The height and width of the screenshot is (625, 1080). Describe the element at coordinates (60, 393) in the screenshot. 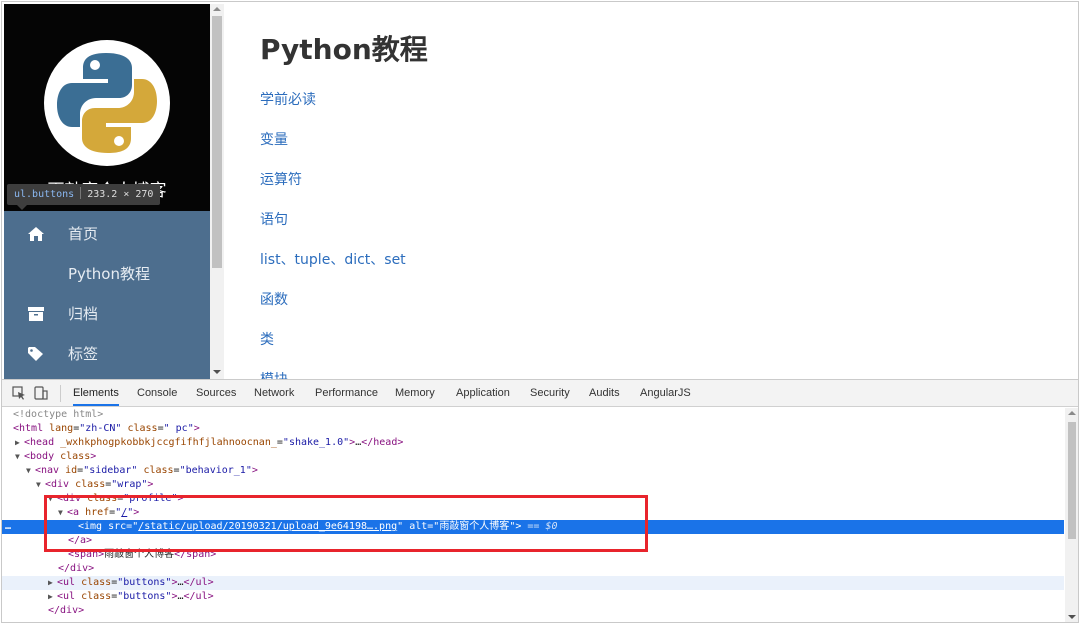

I see `toolbar-divider` at that location.